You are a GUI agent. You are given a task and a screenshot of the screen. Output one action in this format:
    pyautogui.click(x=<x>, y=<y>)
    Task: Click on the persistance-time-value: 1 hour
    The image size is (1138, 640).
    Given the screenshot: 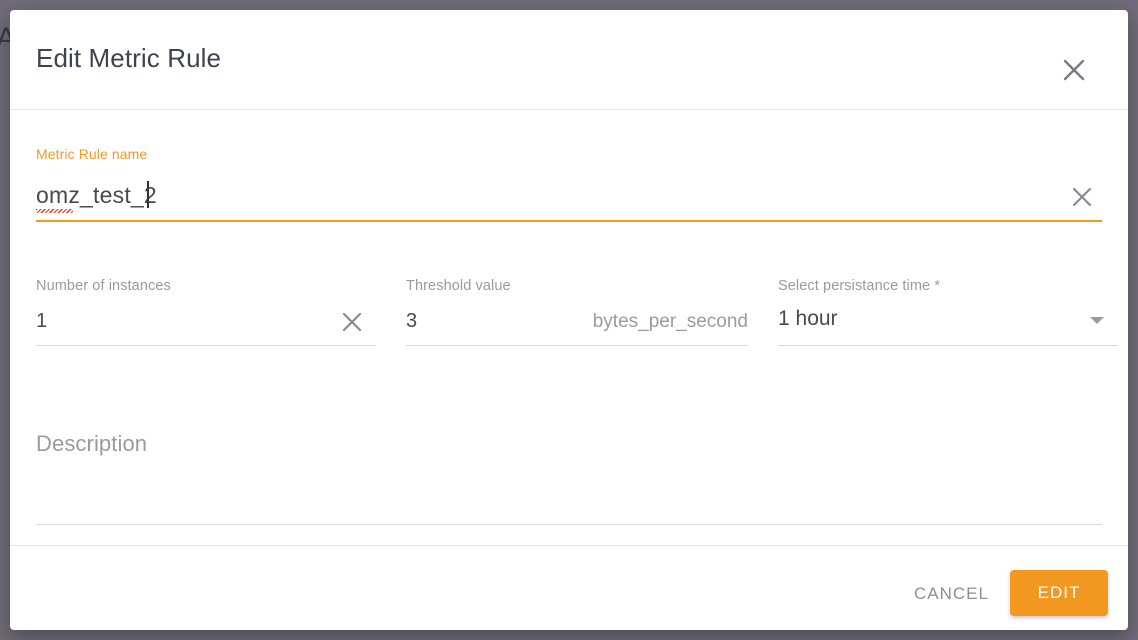 What is the action you would take?
    pyautogui.click(x=808, y=318)
    